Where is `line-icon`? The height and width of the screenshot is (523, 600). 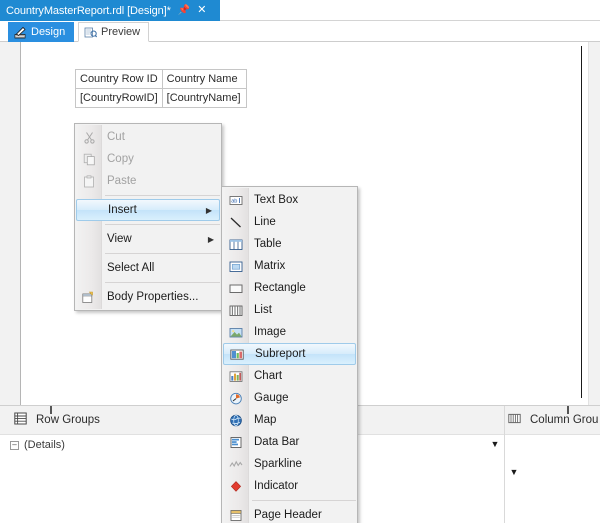 line-icon is located at coordinates (236, 222).